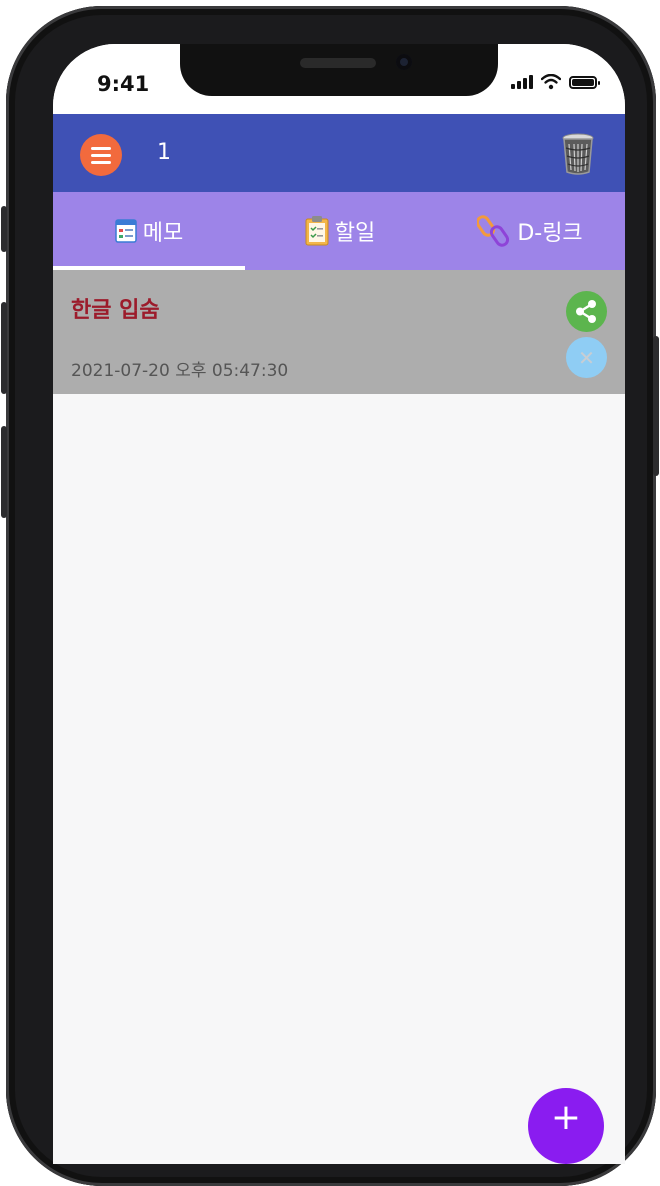  I want to click on share-icon, so click(586, 311).